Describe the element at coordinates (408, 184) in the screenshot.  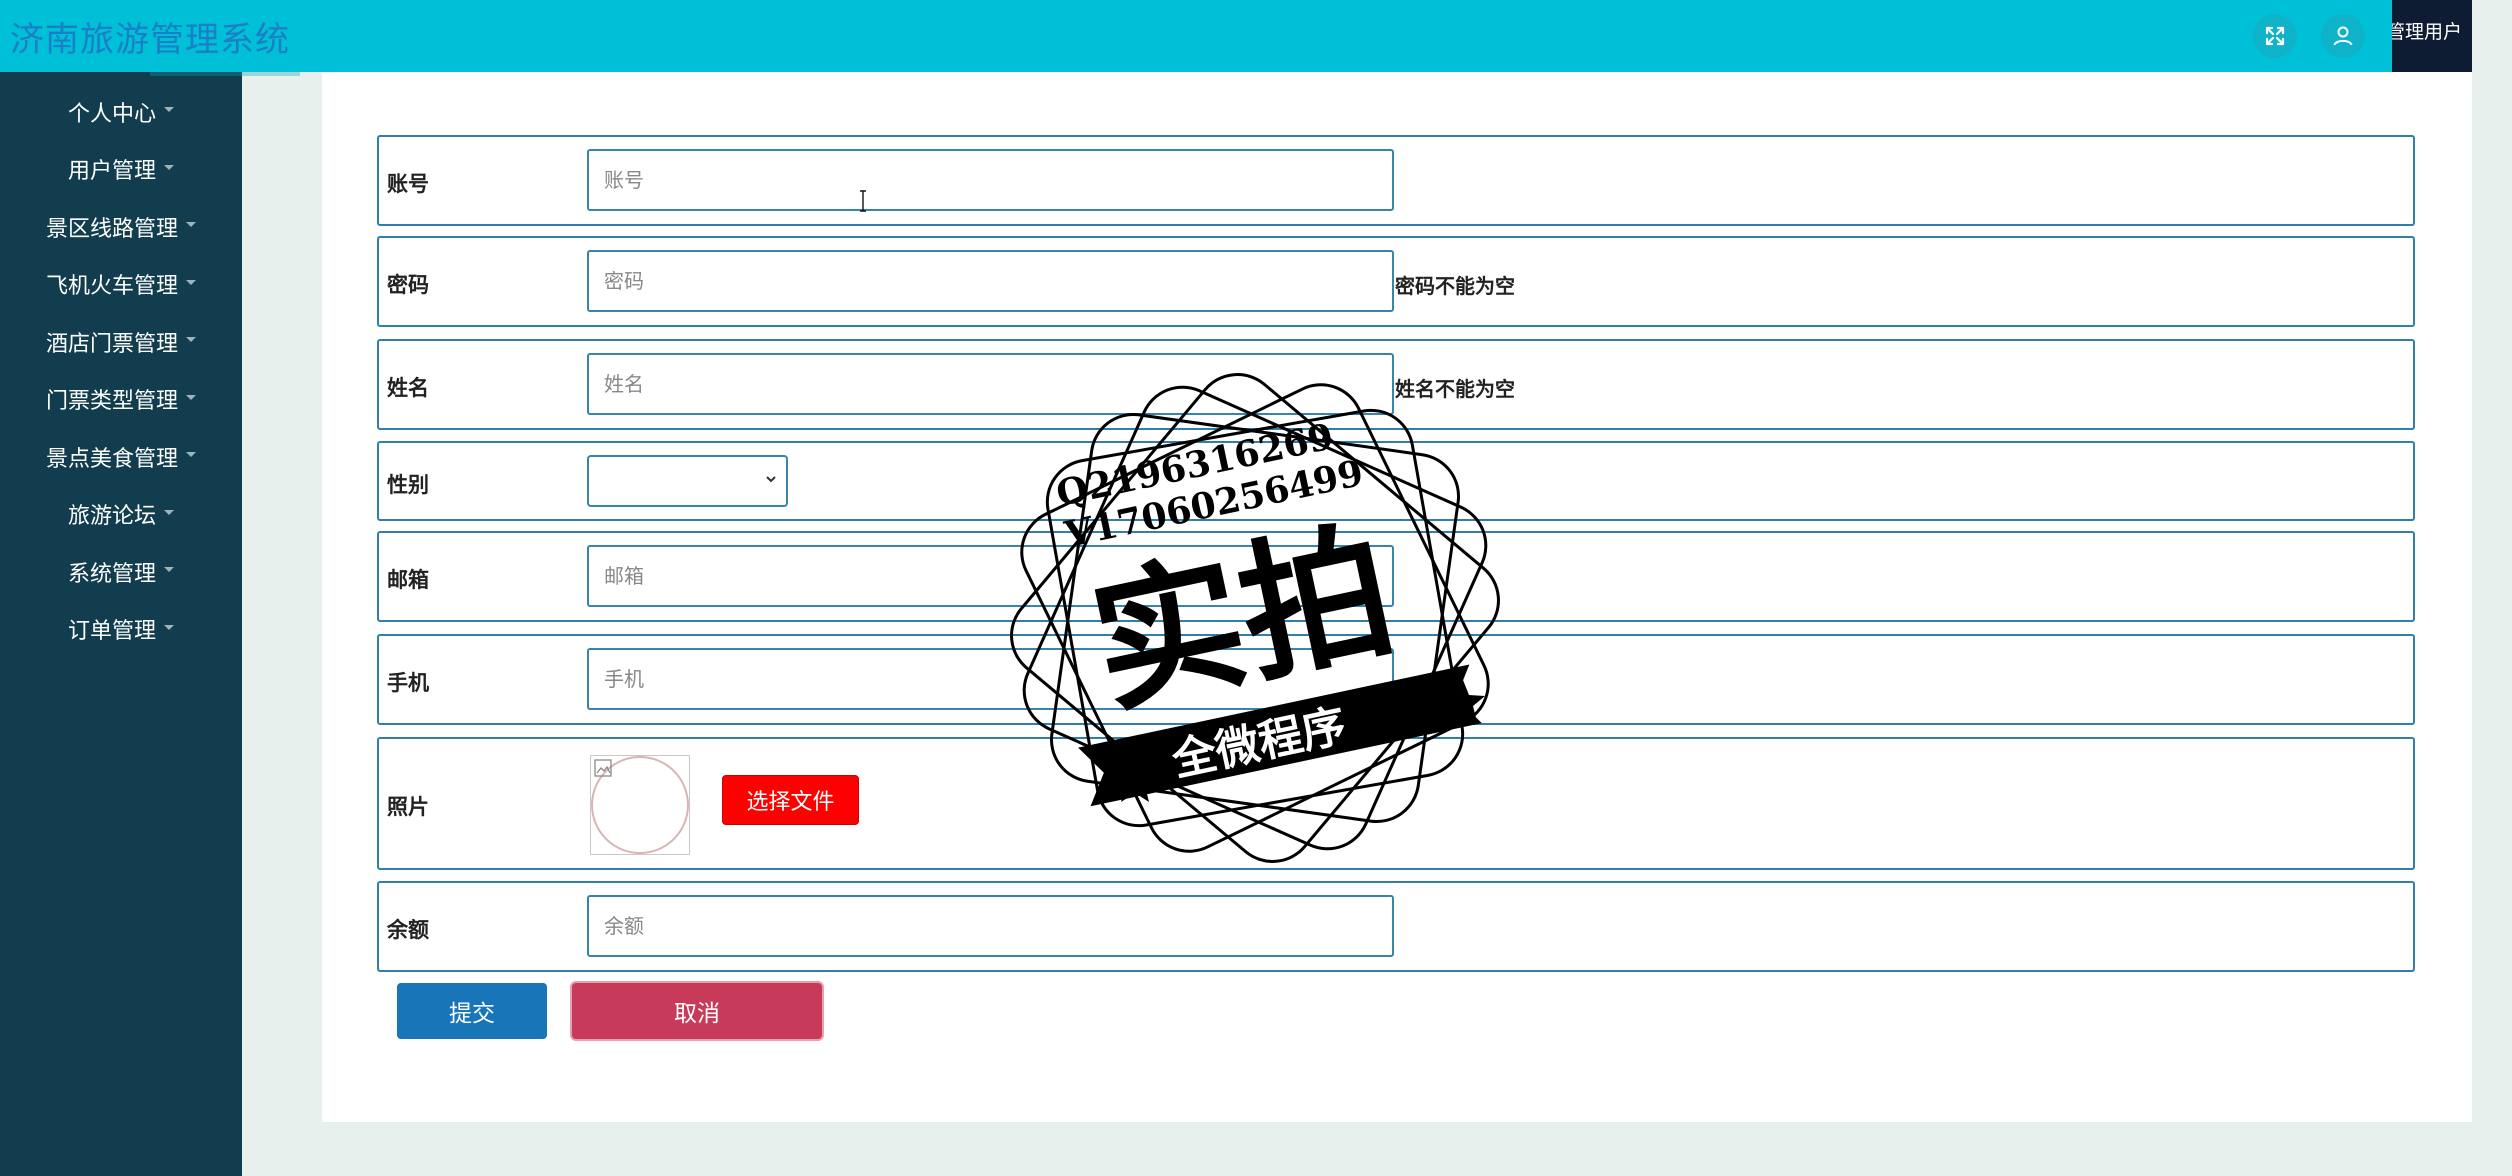
I see `account-label: 账号` at that location.